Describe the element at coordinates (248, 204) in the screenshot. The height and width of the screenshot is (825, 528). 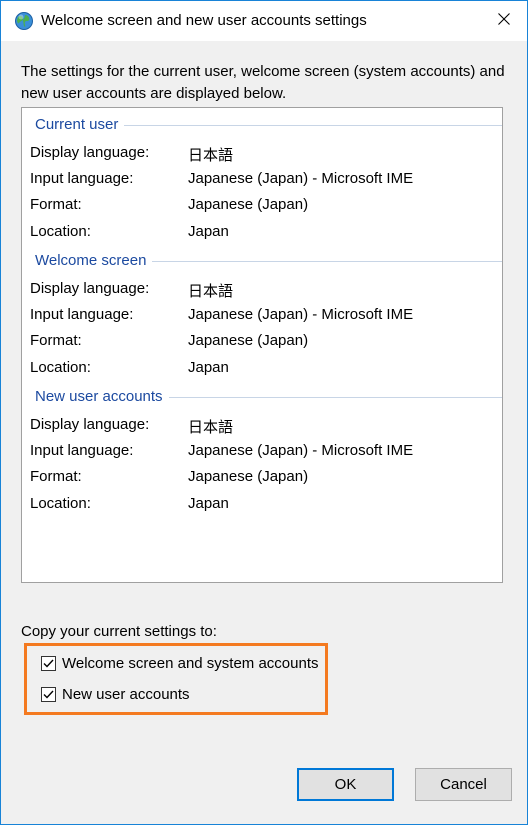
I see `current-user-format: Japanese (Japan)` at that location.